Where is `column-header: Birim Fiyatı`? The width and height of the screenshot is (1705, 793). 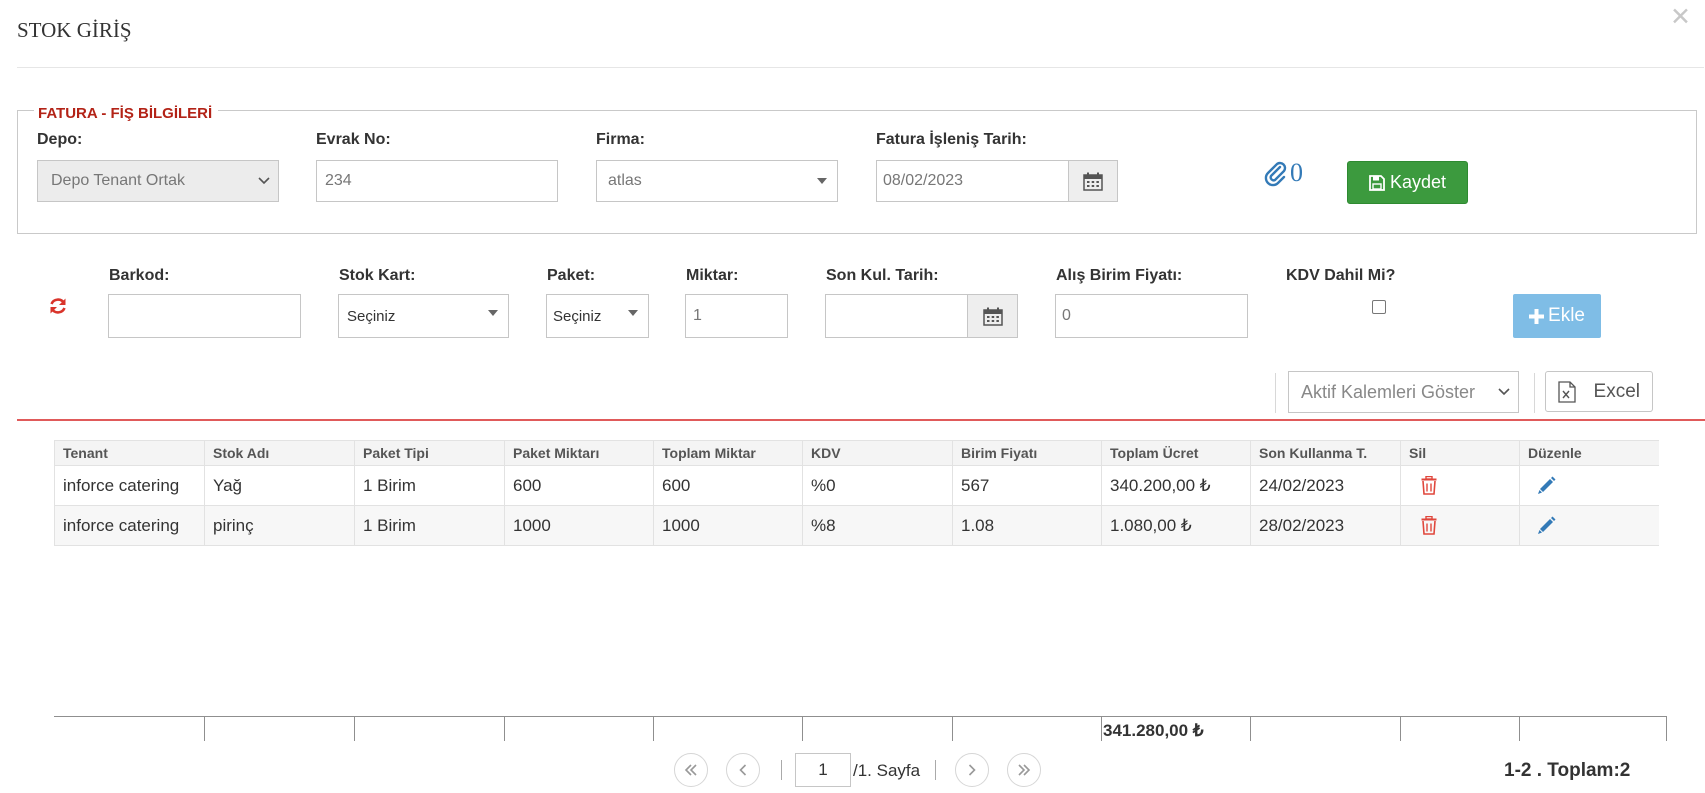
column-header: Birim Fiyatı is located at coordinates (1027, 453).